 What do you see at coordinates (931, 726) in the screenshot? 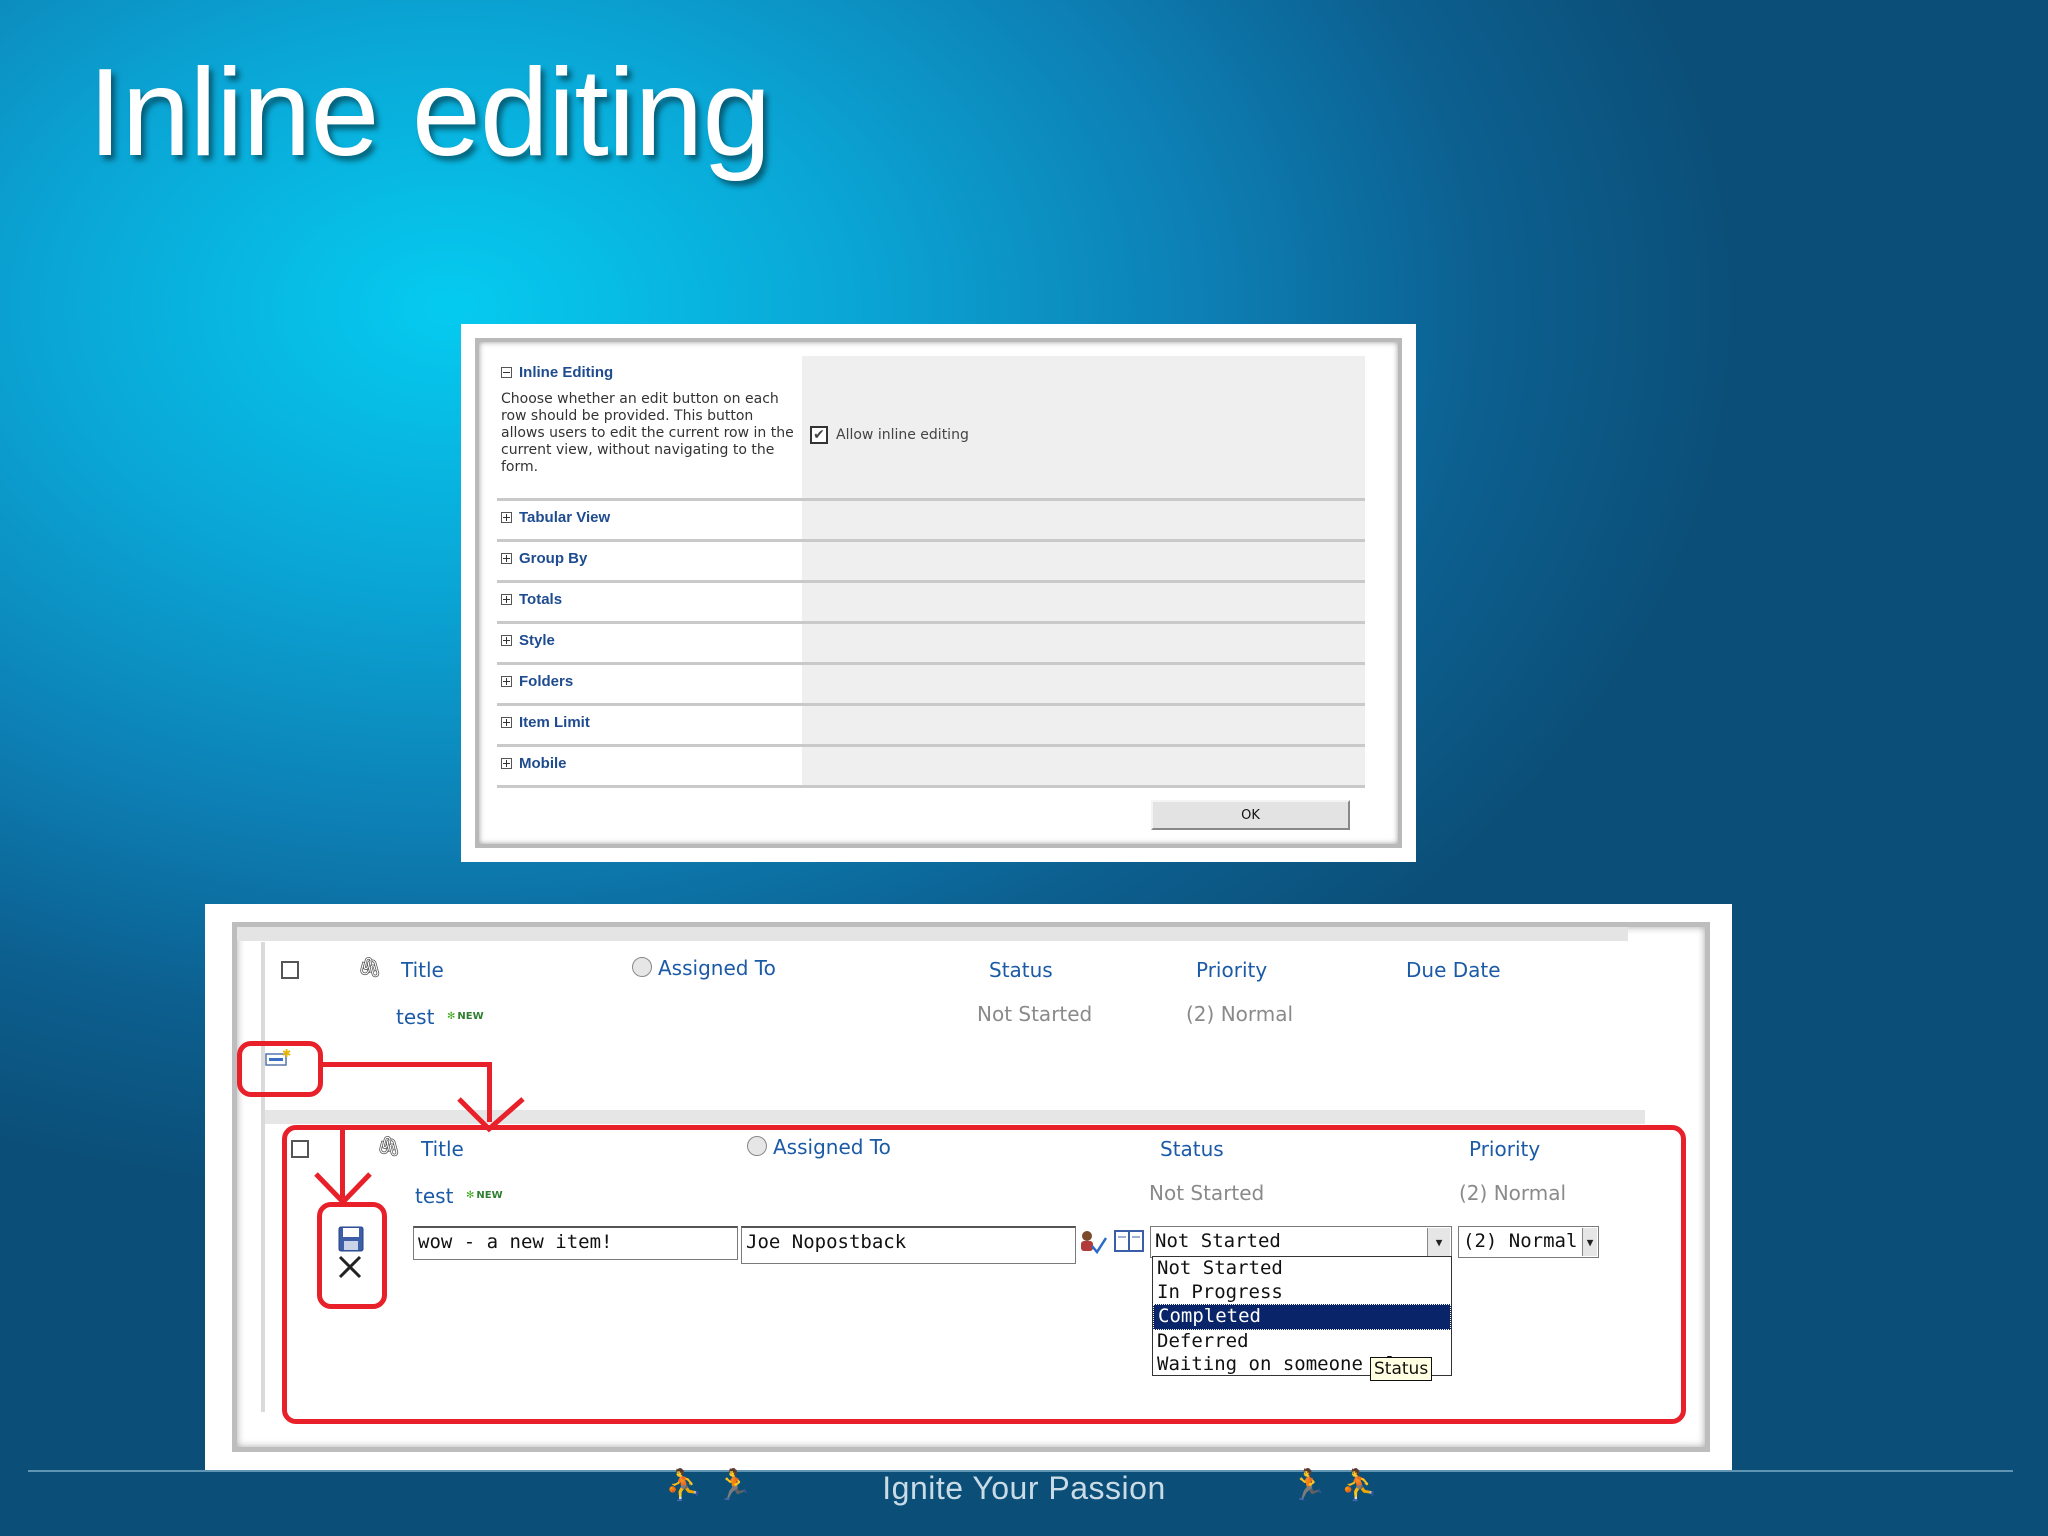
I see `settings-section-item-limit: Item Limit` at bounding box center [931, 726].